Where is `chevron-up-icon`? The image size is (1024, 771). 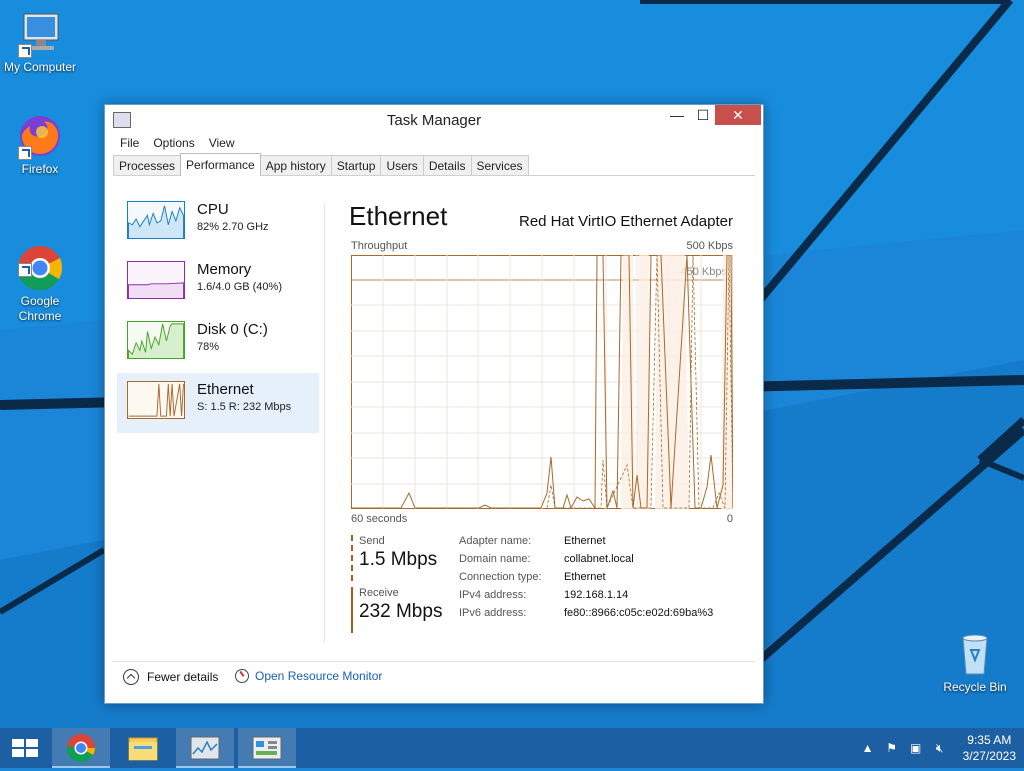 chevron-up-icon is located at coordinates (131, 677).